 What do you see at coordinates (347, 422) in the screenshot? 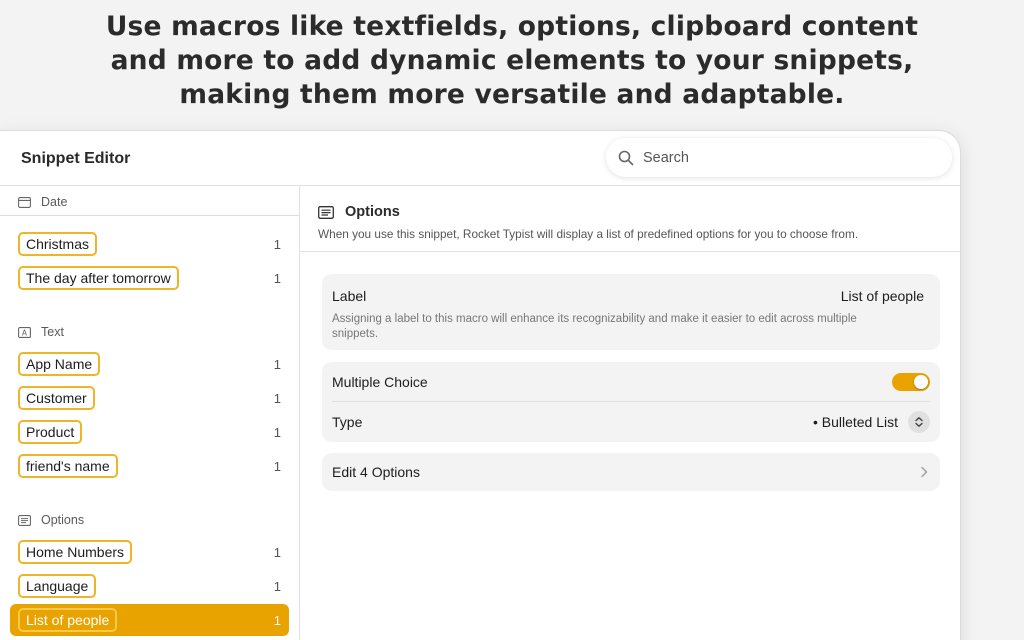
I see `type-label: Type` at bounding box center [347, 422].